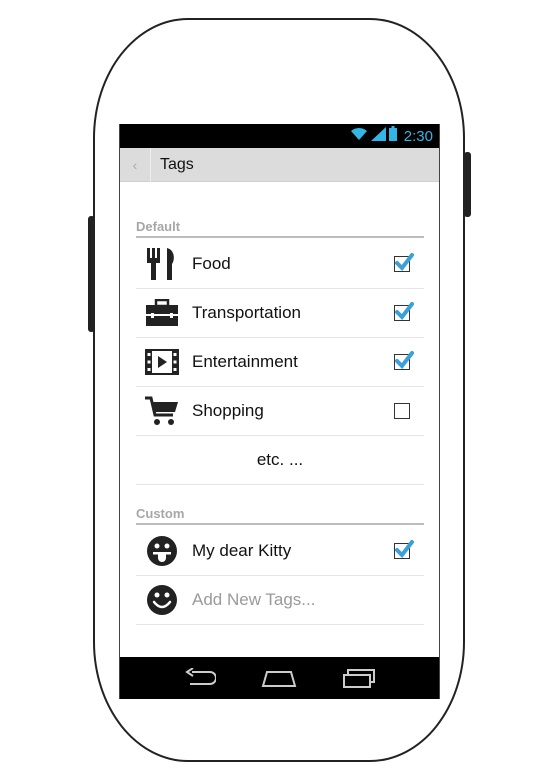 Image resolution: width=559 pixels, height=783 pixels. Describe the element at coordinates (418, 136) in the screenshot. I see `status-clock: 2:30` at that location.